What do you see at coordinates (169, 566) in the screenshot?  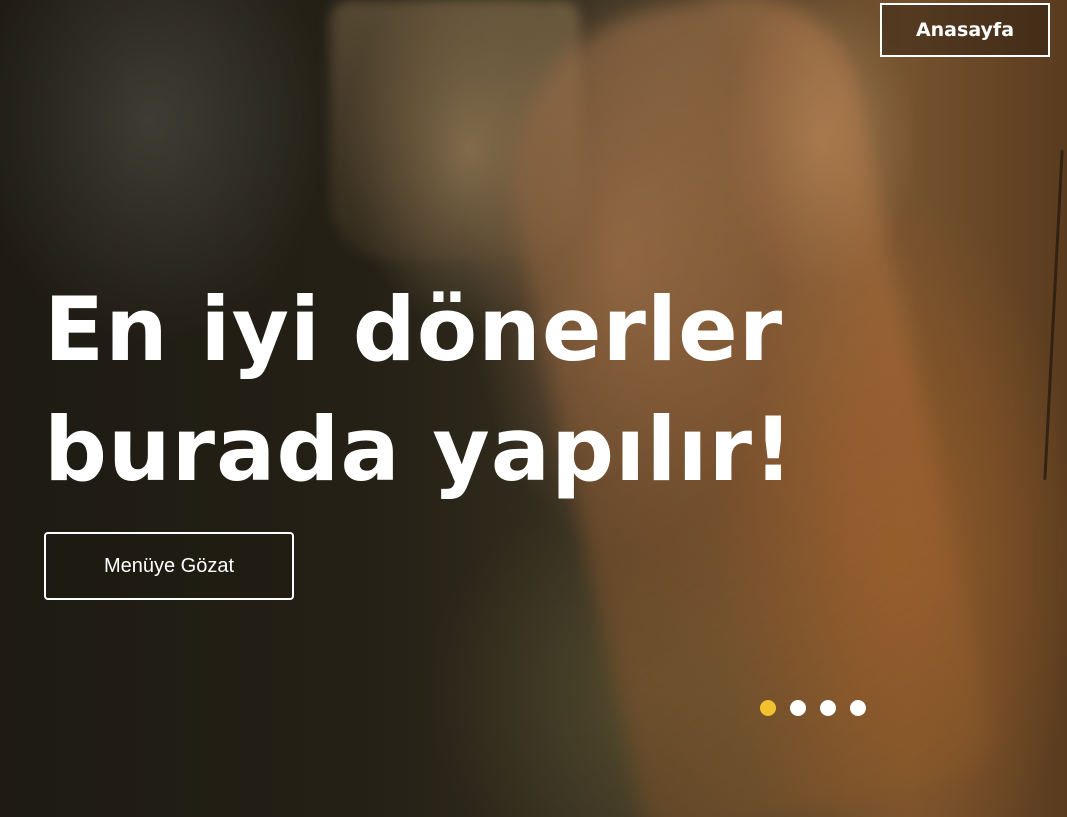 I see `browse-menu-button: Menüye Gözat` at bounding box center [169, 566].